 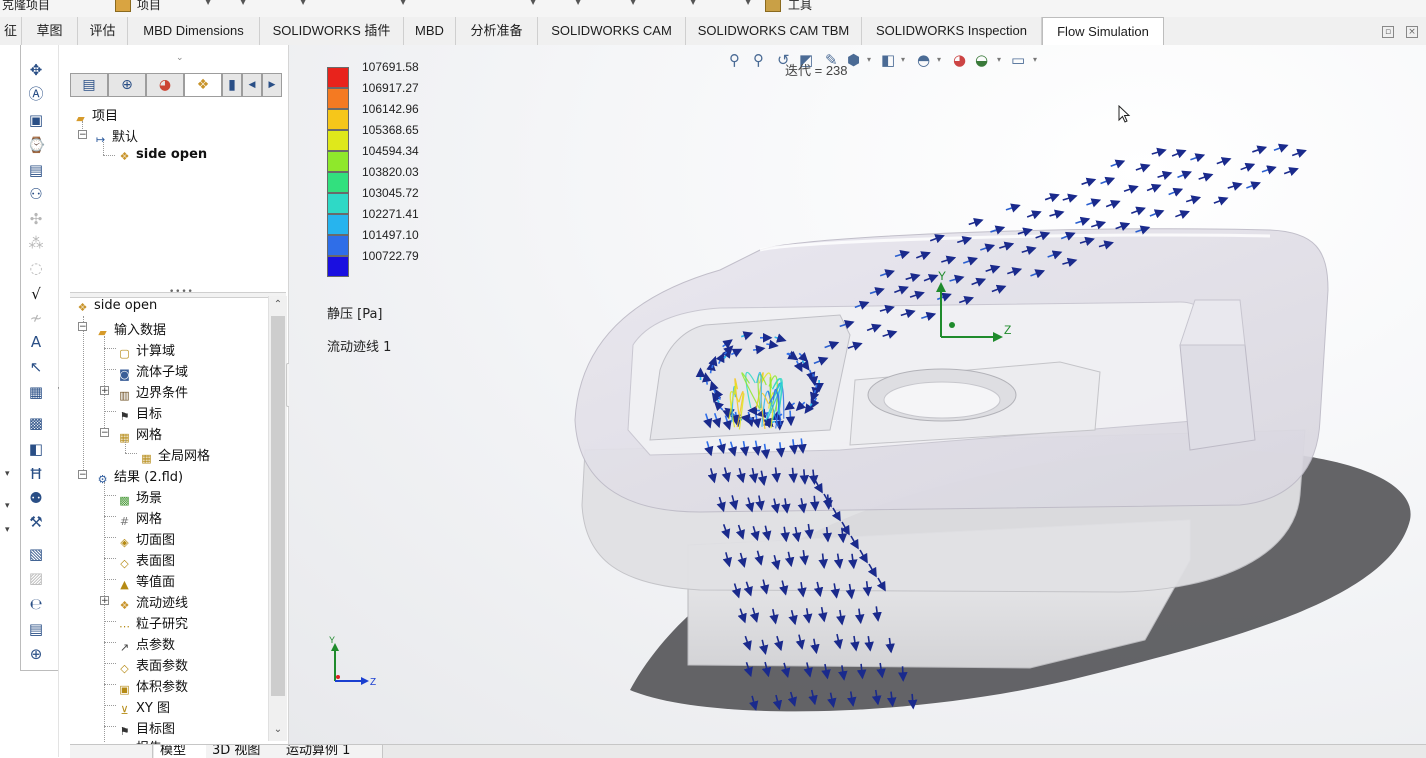 What do you see at coordinates (149, 6) in the screenshot?
I see `project-menu: 项目` at bounding box center [149, 6].